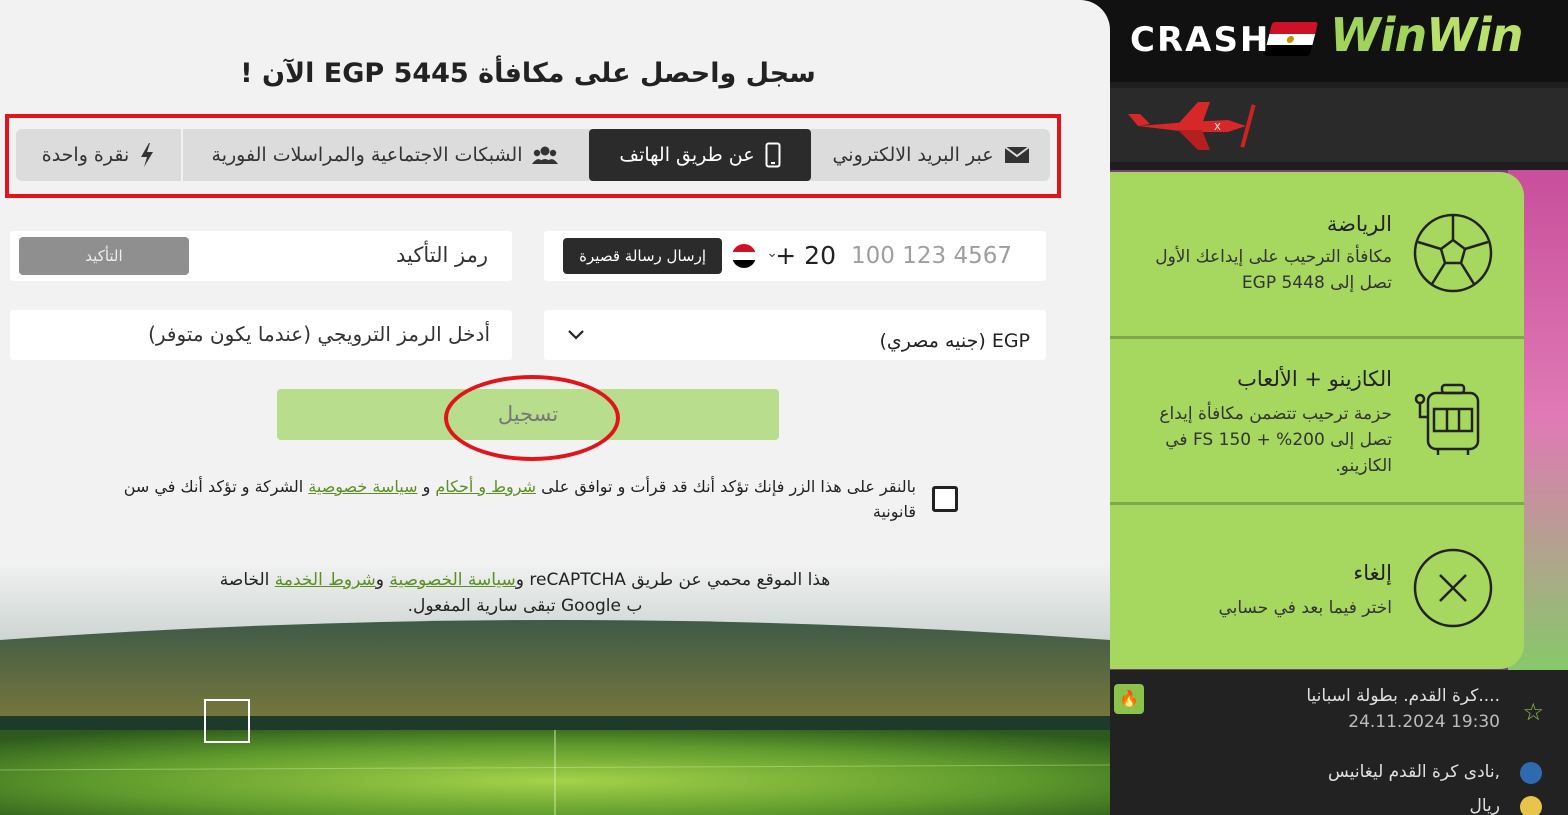 Image resolution: width=1568 pixels, height=815 pixels. Describe the element at coordinates (1016, 154) in the screenshot. I see `envelope-icon` at that location.